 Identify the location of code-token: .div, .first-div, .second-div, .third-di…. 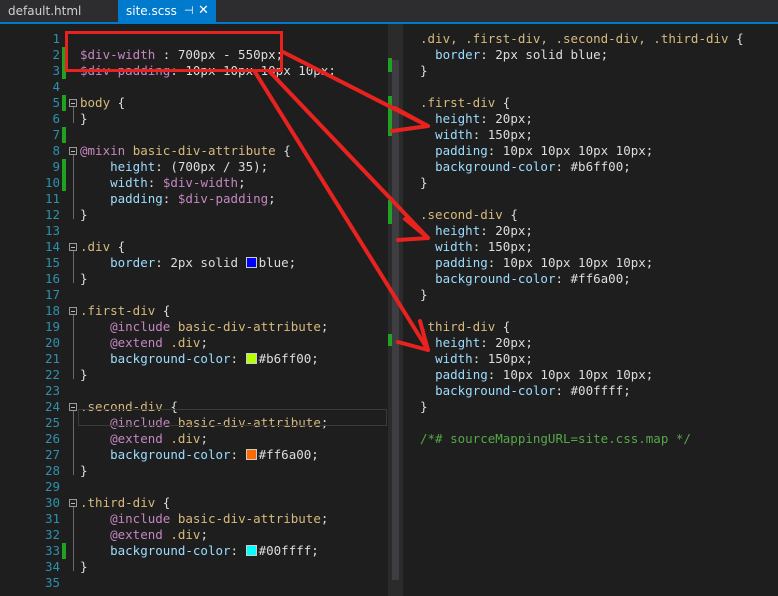
(574, 38).